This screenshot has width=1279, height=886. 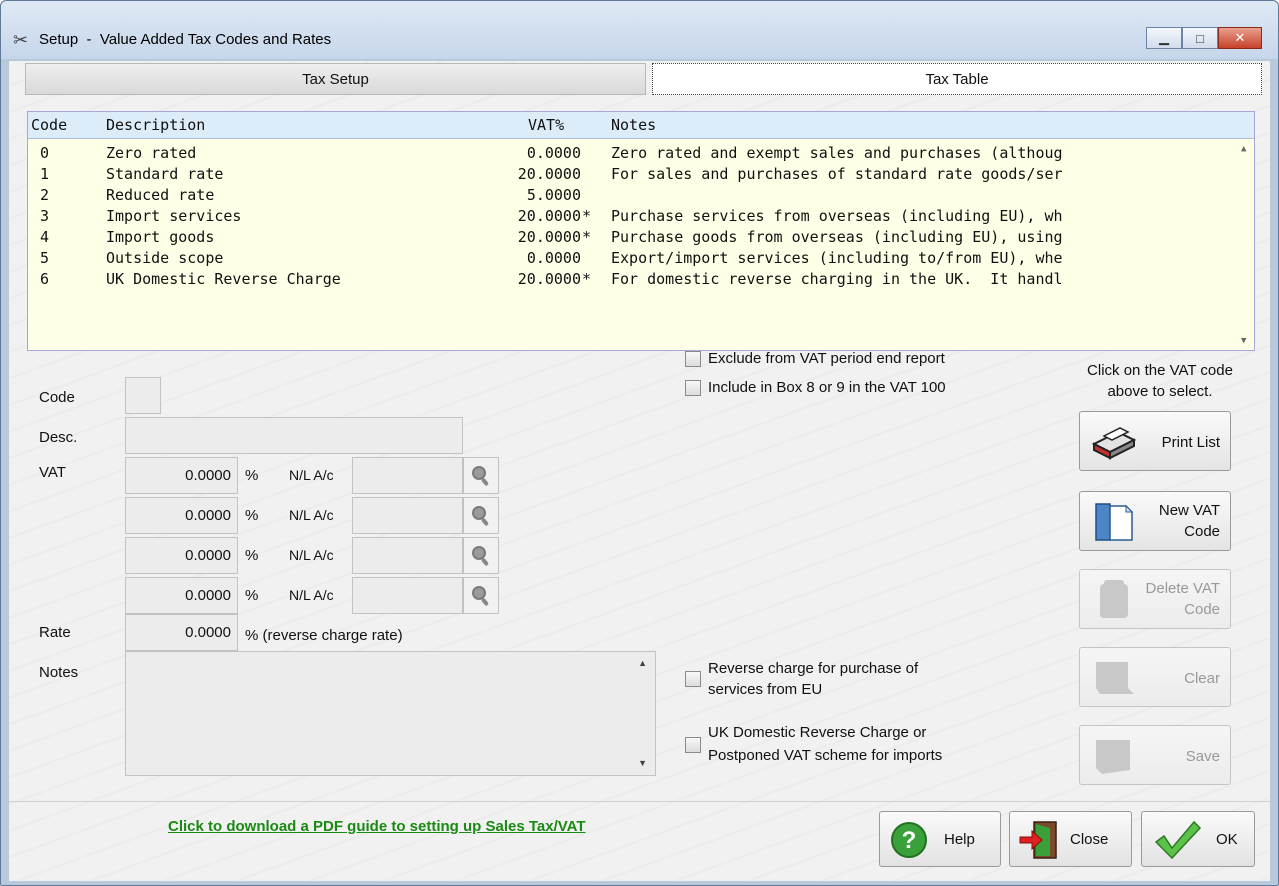 I want to click on footer-separator, so click(x=639, y=801).